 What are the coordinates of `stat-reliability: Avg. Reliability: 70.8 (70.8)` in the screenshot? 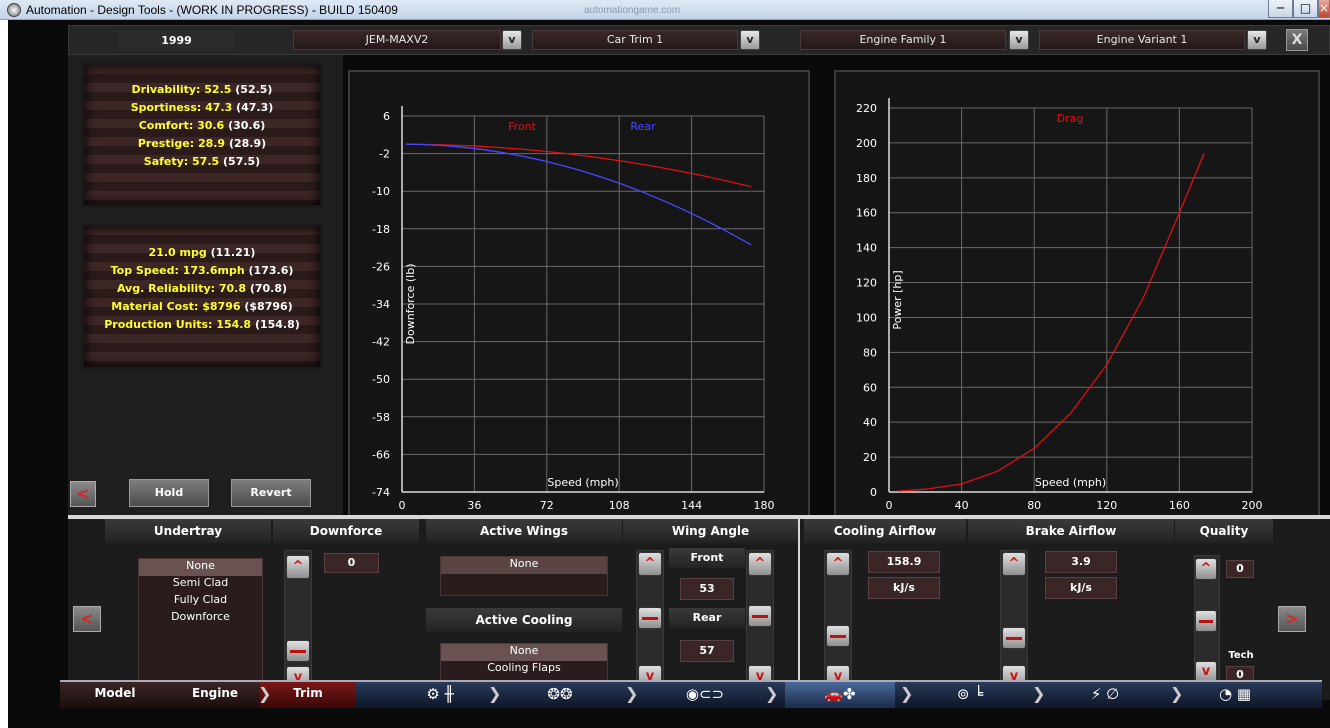 It's located at (202, 288).